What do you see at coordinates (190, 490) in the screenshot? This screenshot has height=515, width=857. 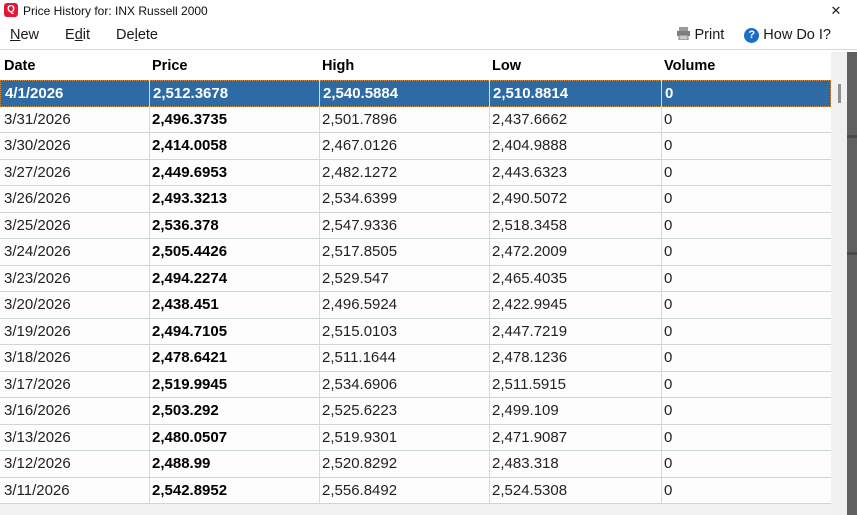 I see `cell-price: 2,542.8952` at bounding box center [190, 490].